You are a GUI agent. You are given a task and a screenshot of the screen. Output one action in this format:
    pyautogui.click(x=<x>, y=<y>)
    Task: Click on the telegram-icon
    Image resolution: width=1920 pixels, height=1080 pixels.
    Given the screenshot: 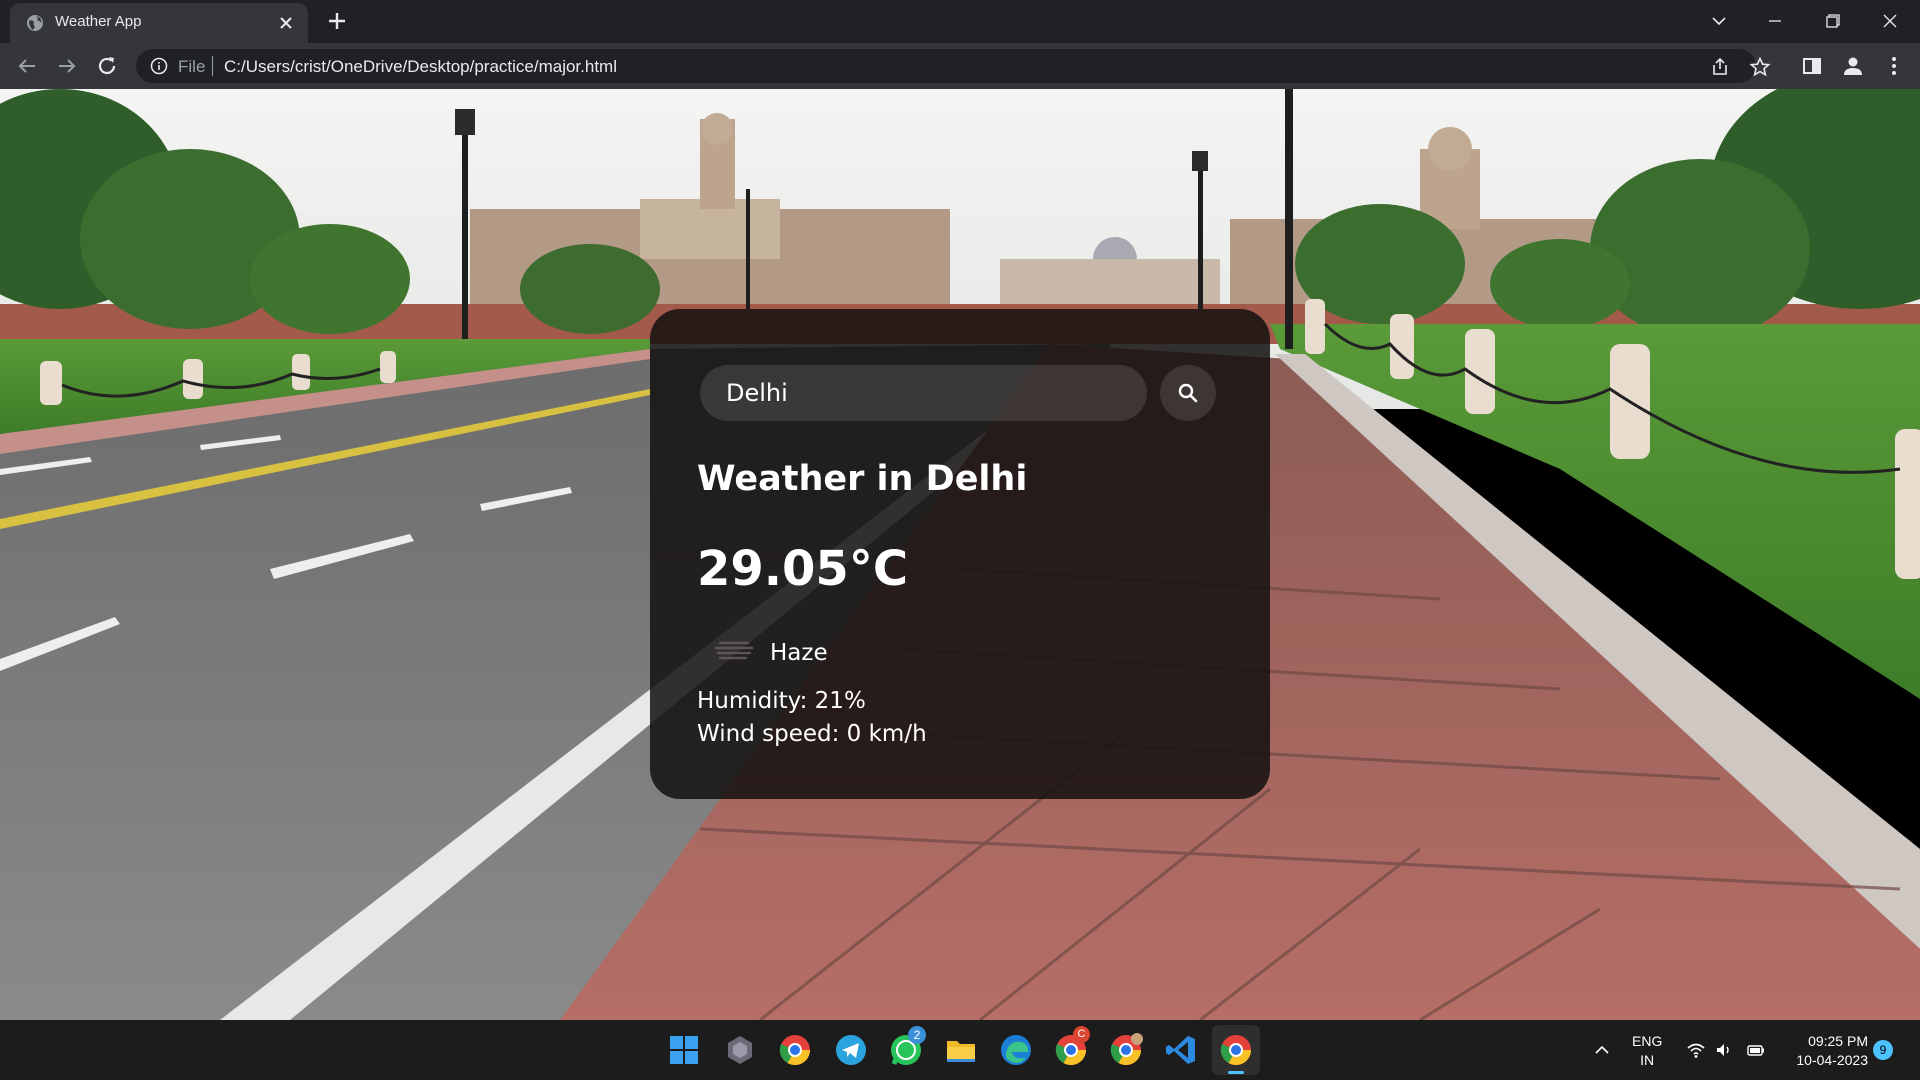 What is the action you would take?
    pyautogui.click(x=851, y=1050)
    